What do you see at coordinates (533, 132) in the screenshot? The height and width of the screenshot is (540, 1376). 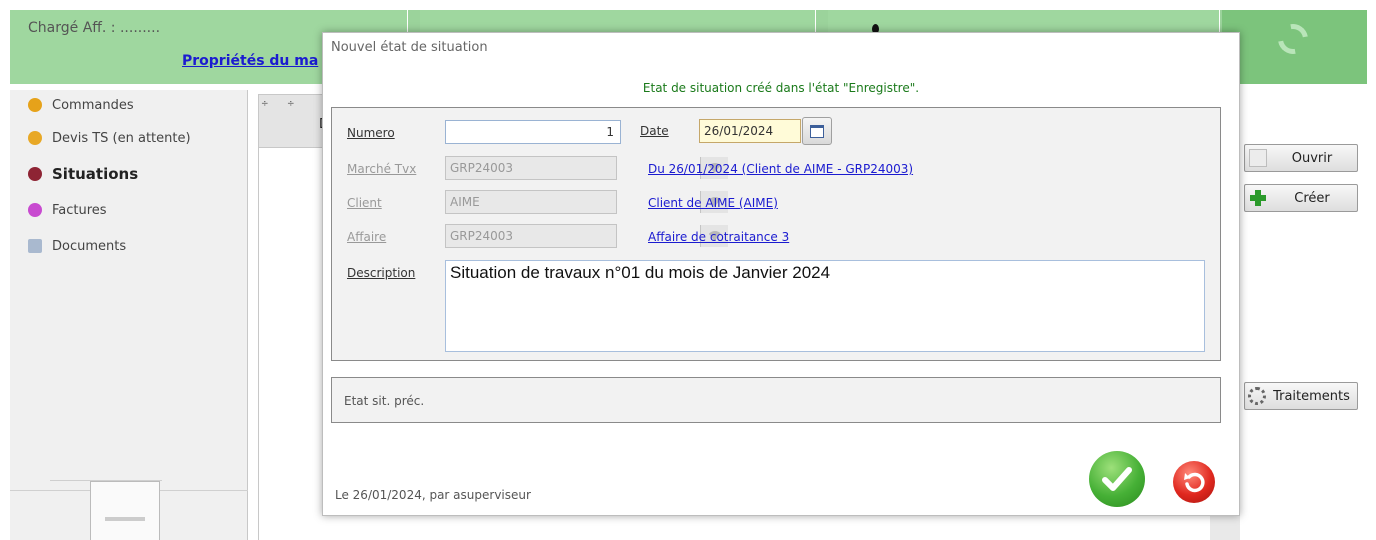 I see `numero-input: 1` at bounding box center [533, 132].